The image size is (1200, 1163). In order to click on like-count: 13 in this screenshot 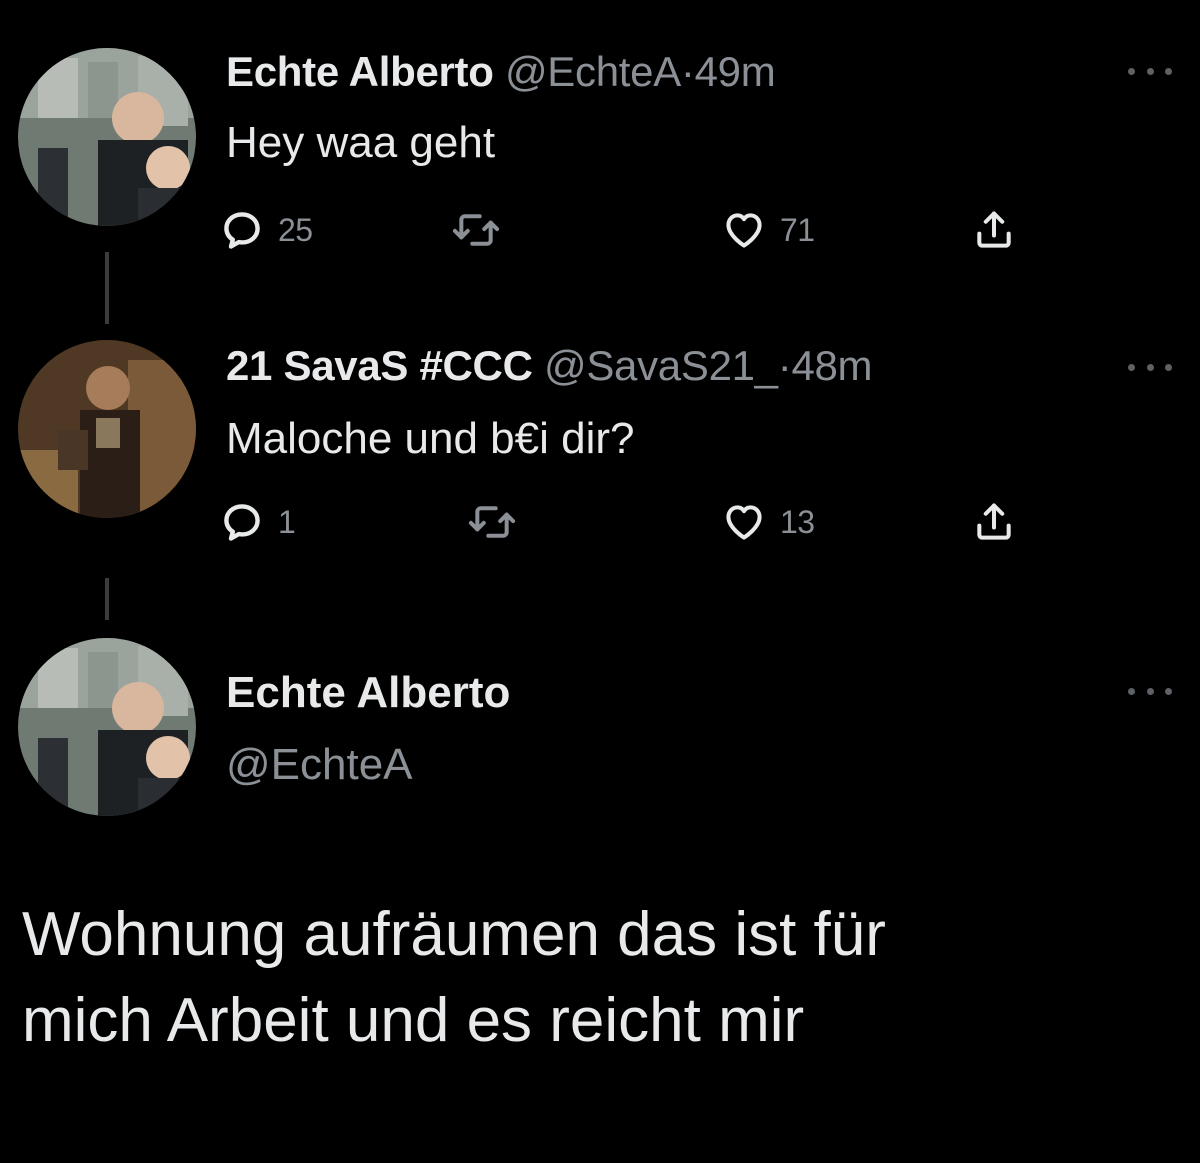, I will do `click(797, 521)`.